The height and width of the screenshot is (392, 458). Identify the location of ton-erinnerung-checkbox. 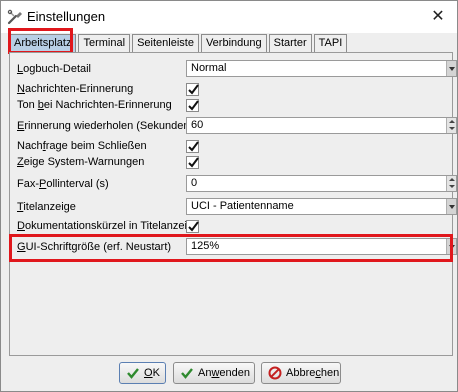
(192, 105).